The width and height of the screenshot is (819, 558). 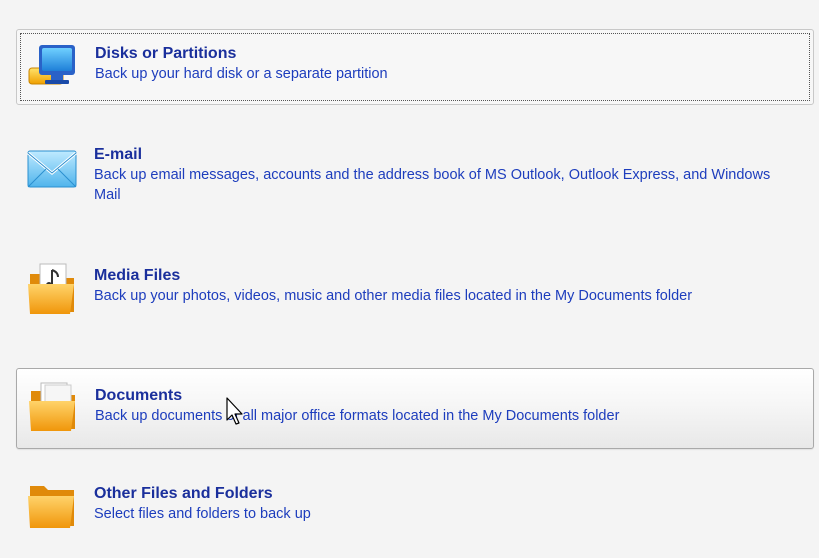 What do you see at coordinates (202, 514) in the screenshot?
I see `option-description: Select files and folders to back up` at bounding box center [202, 514].